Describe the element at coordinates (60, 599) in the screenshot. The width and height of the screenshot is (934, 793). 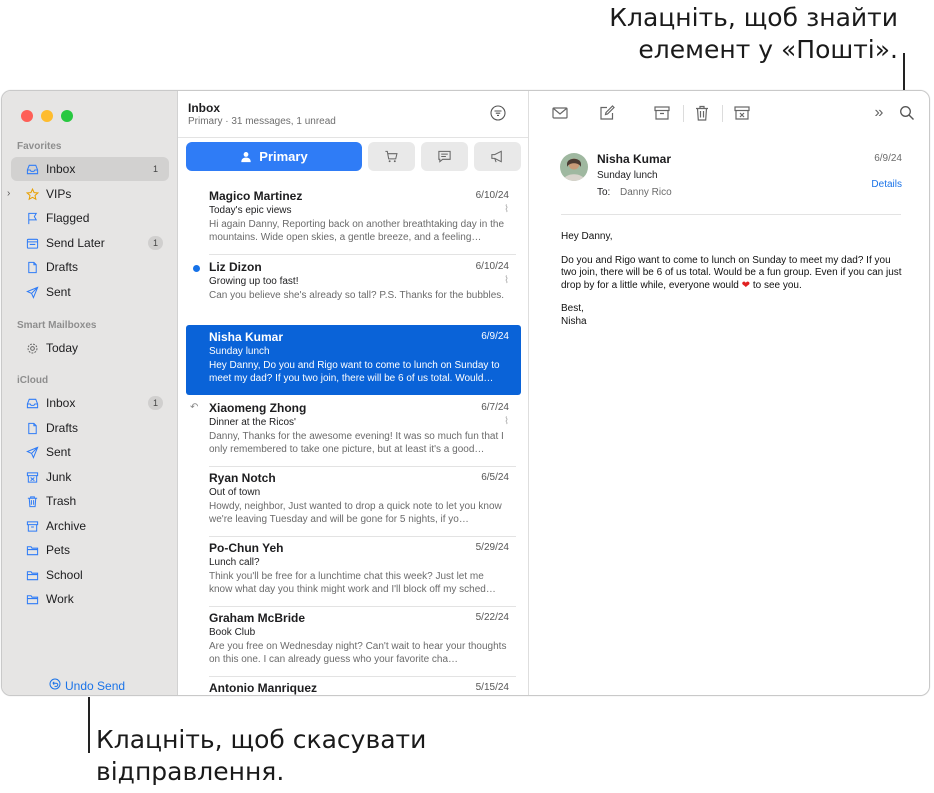
I see `sidebar-item-label: Work` at that location.